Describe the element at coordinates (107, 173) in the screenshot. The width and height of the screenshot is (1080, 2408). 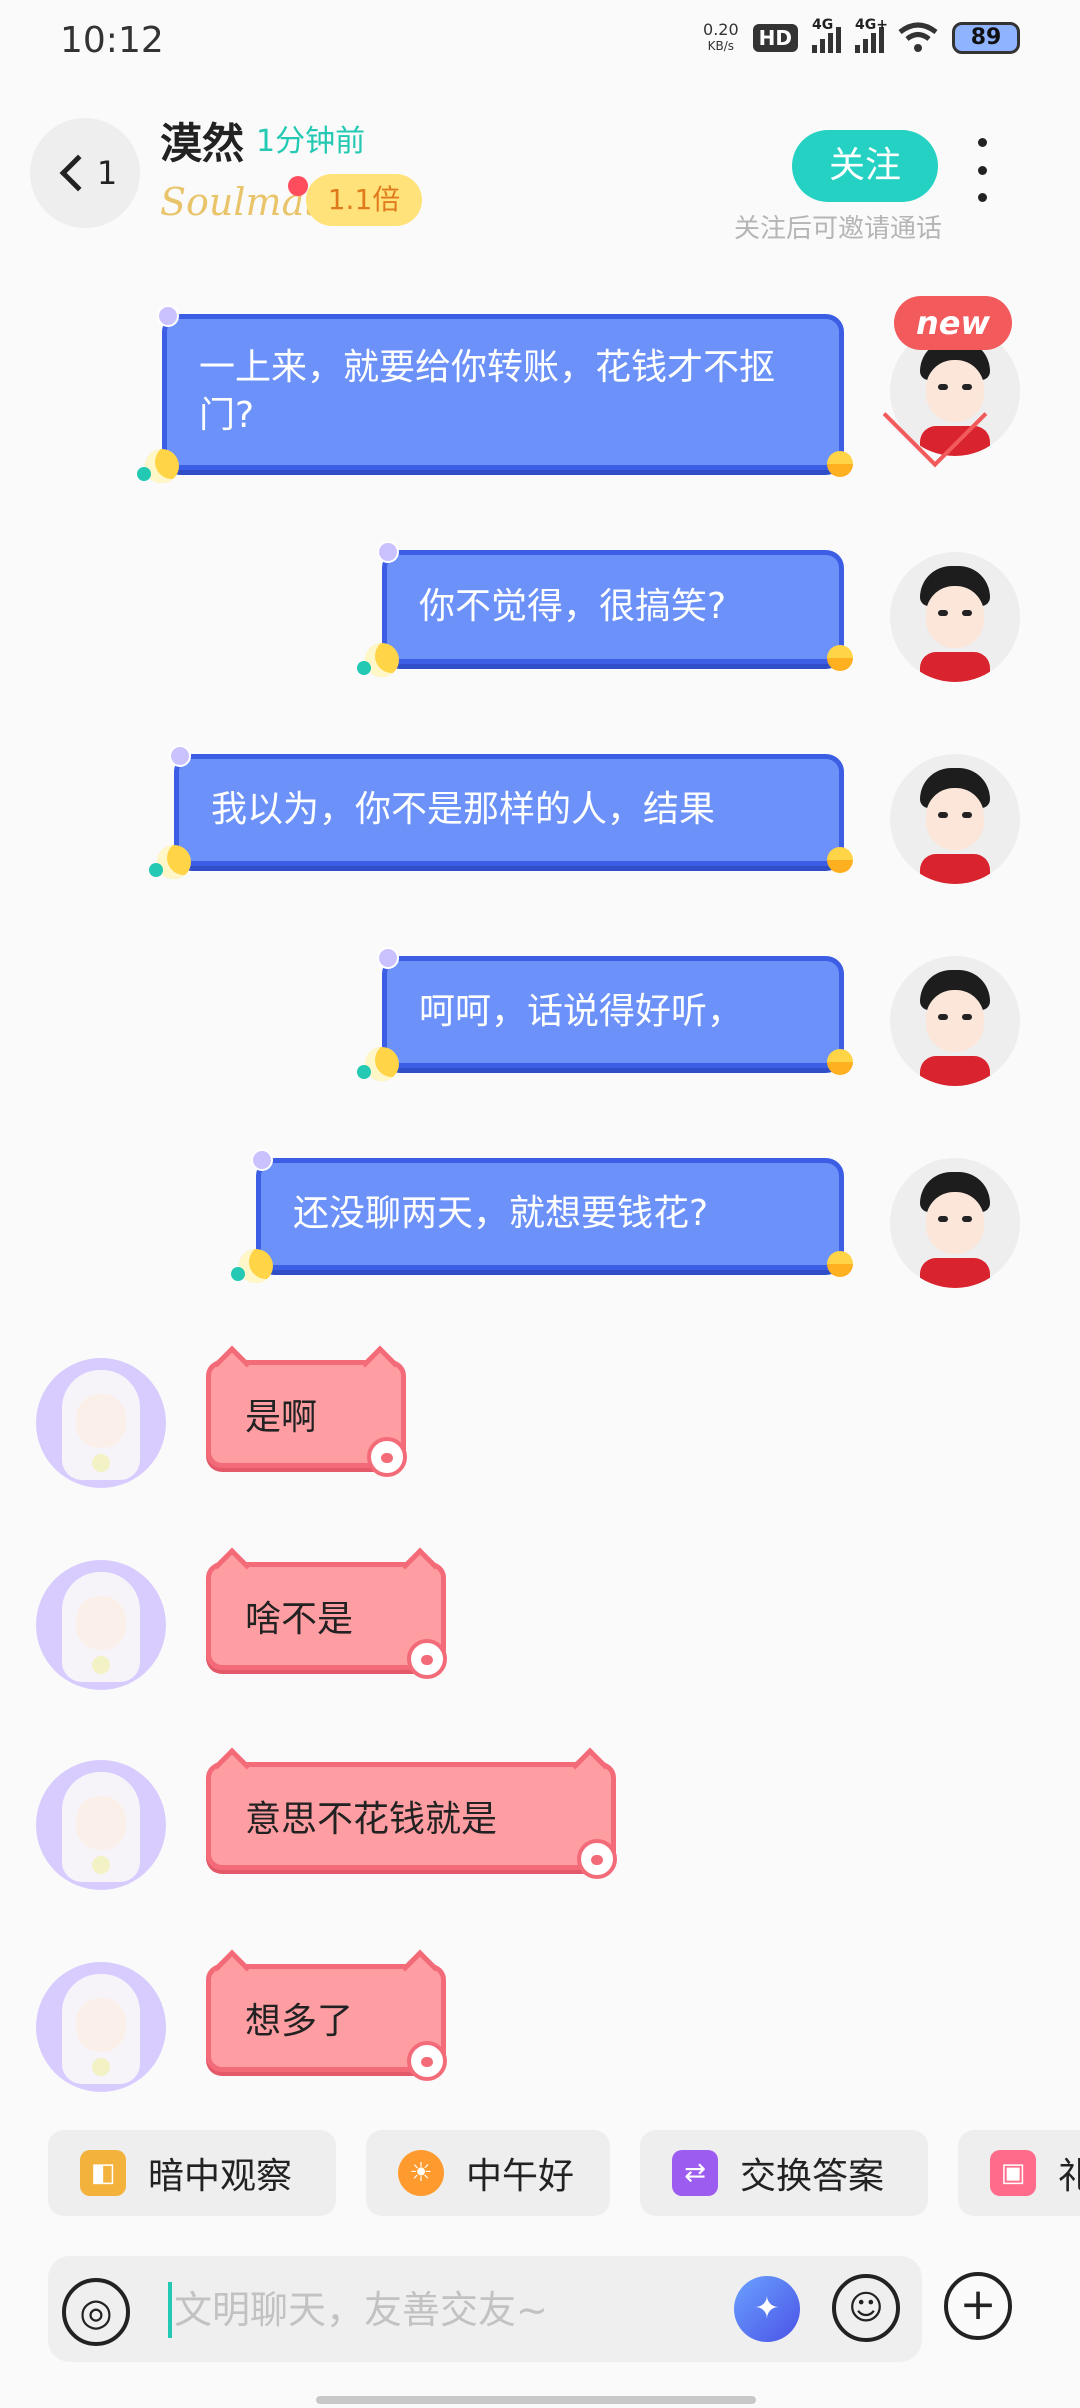
I see `unread-count: 1` at that location.